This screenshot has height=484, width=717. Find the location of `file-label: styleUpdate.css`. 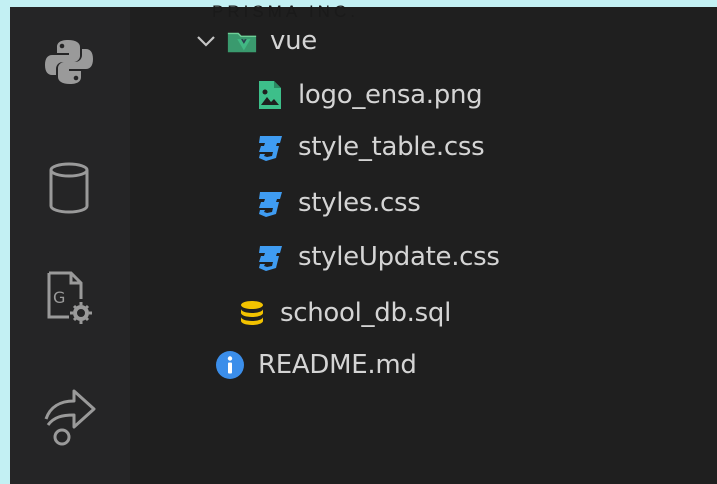

file-label: styleUpdate.css is located at coordinates (399, 257).